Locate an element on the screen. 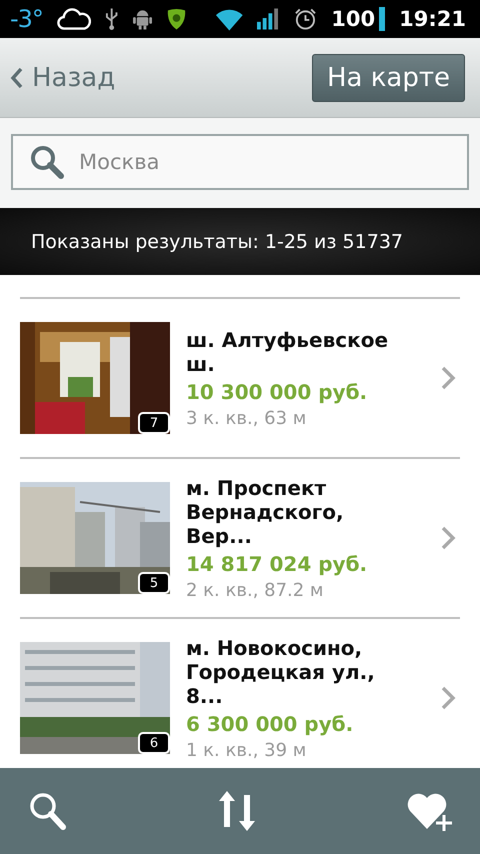  alarm-icon is located at coordinates (306, 19).